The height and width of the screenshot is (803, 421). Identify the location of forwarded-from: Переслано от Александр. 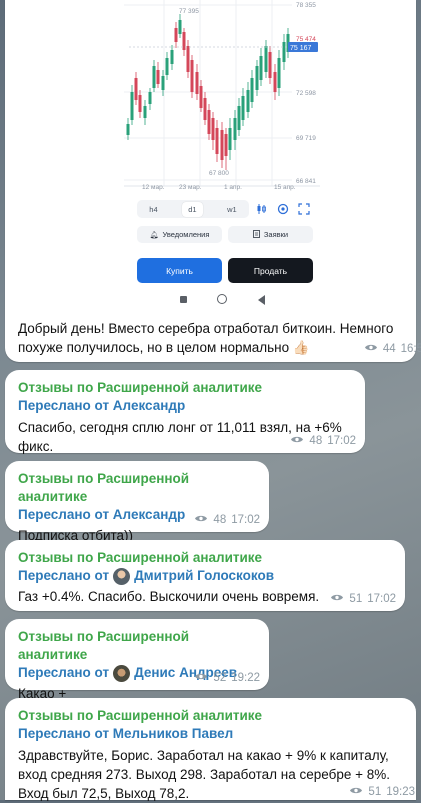
(185, 406).